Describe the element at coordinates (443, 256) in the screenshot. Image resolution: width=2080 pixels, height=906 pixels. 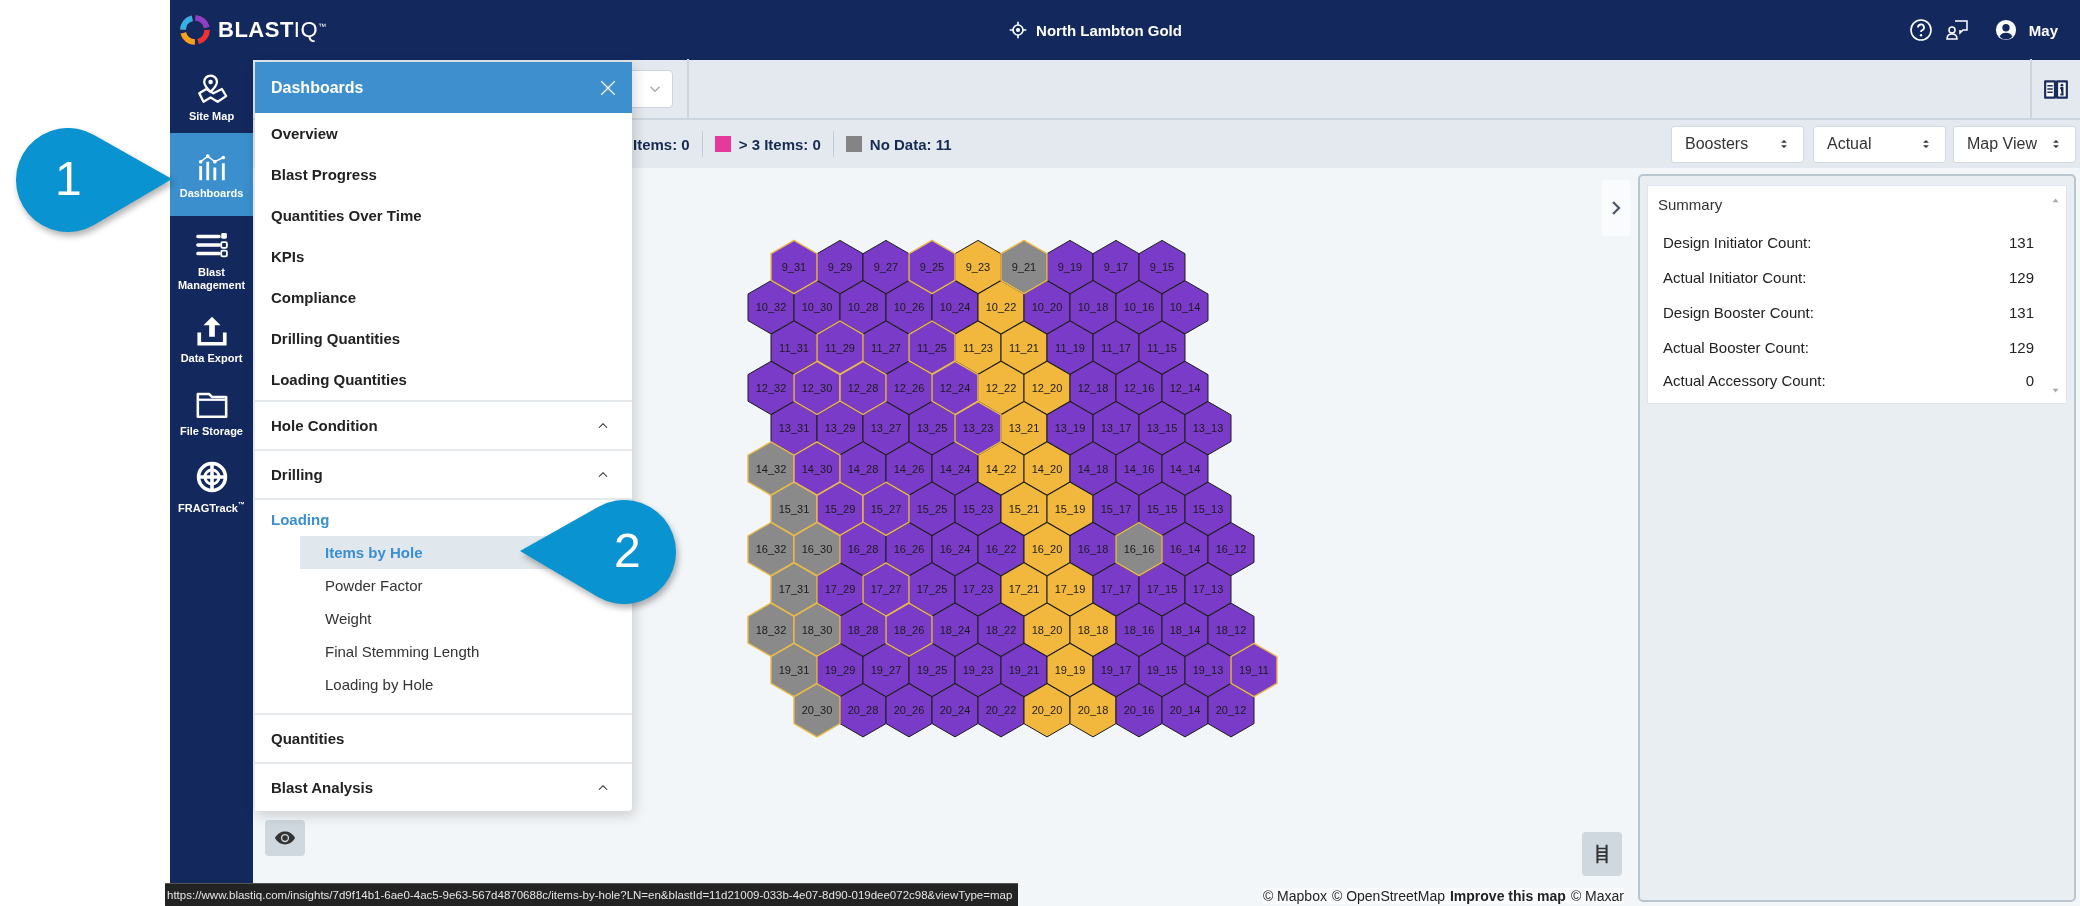
I see `menu-item: KPIs` at that location.